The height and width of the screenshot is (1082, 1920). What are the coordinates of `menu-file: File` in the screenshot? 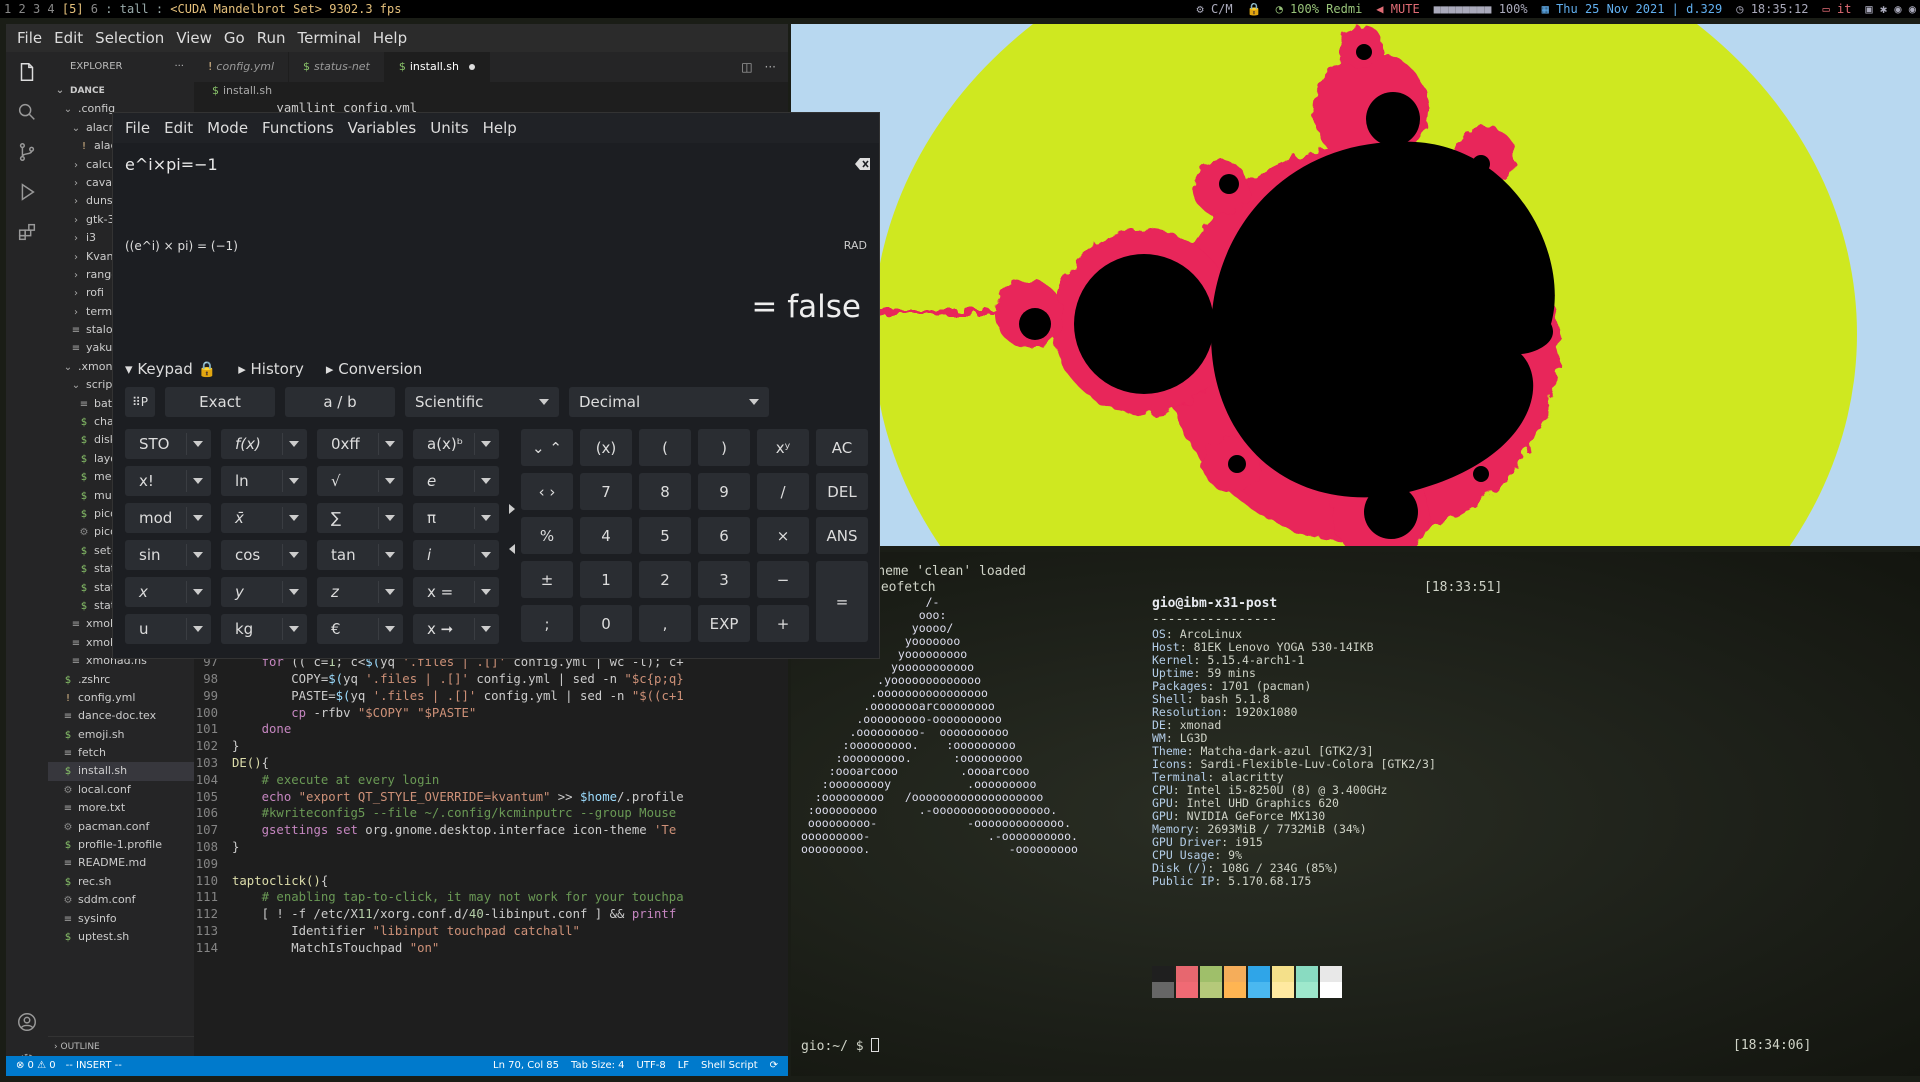 It's located at (29, 38).